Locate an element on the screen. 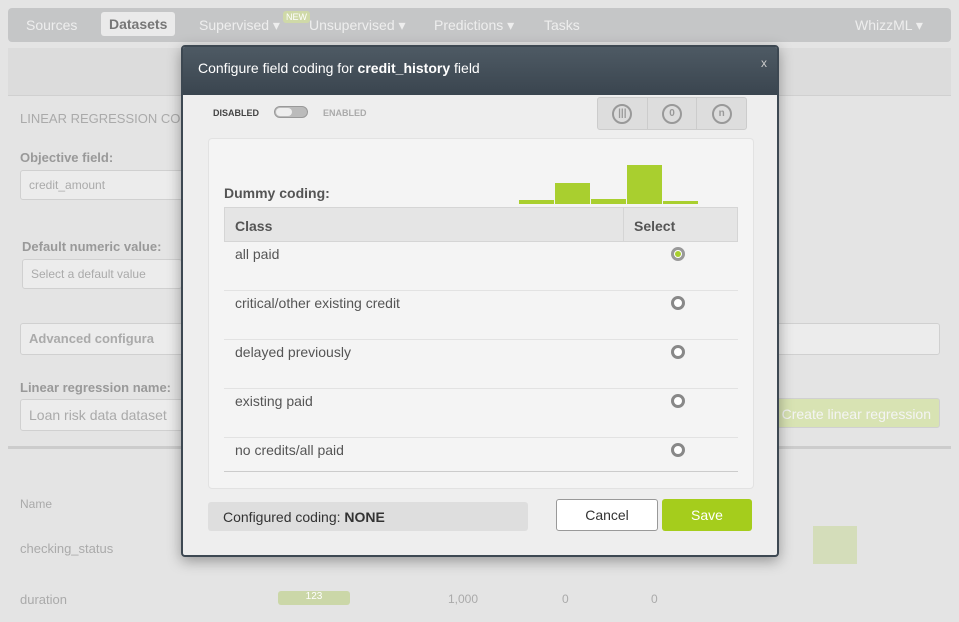 This screenshot has width=959, height=622. table-row: no credits/all paid is located at coordinates (481, 454).